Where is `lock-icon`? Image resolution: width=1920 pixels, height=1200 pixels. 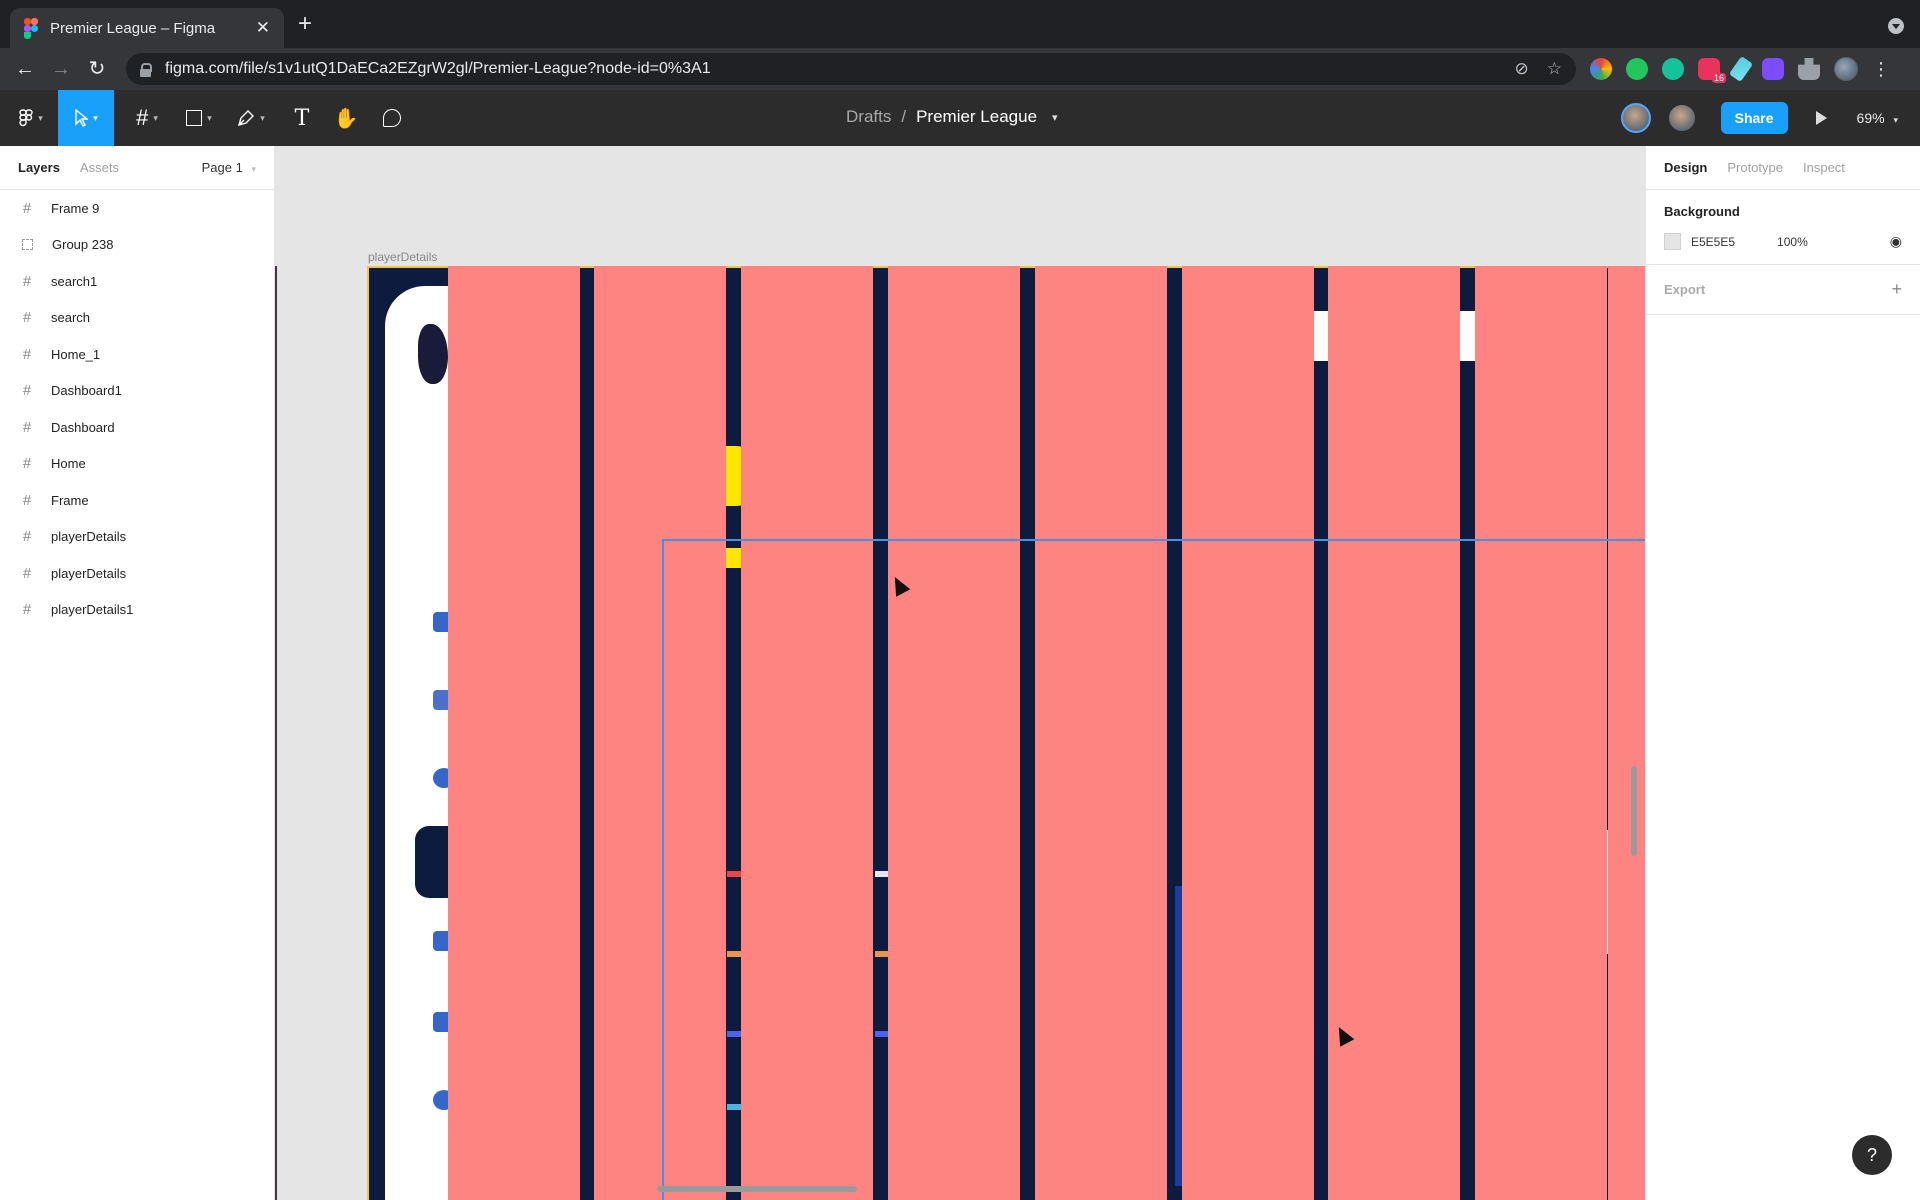 lock-icon is located at coordinates (146, 69).